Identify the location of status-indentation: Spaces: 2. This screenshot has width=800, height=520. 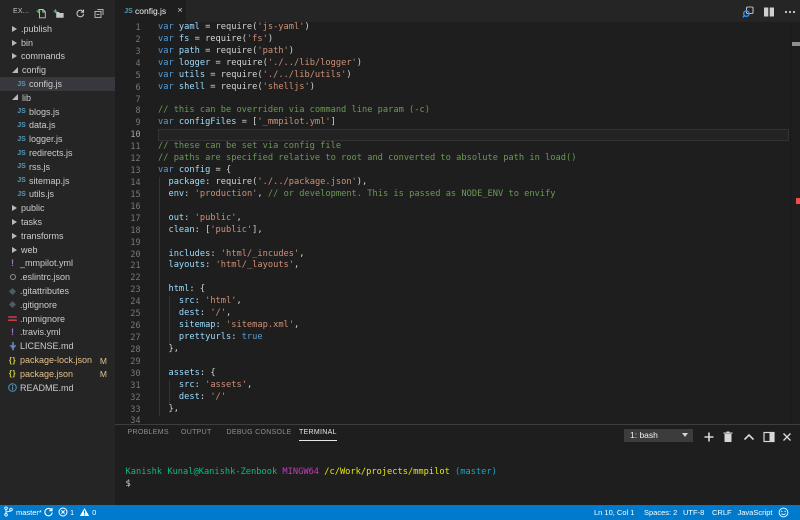
(660, 512).